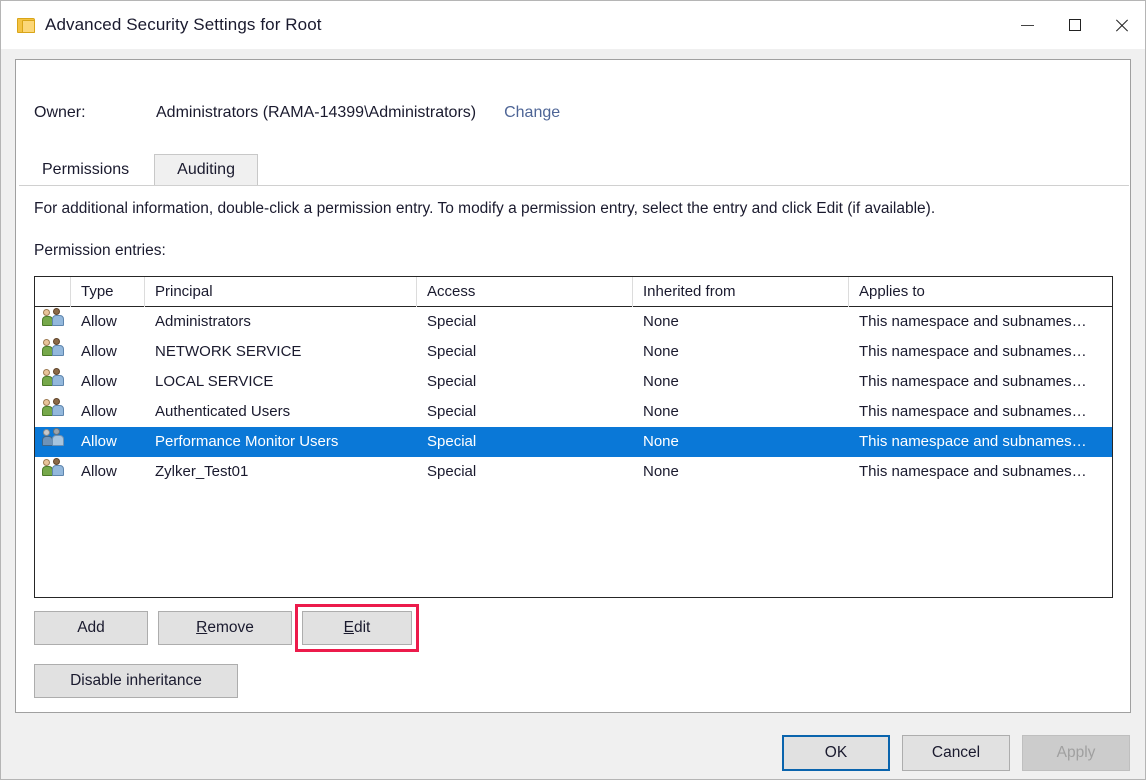 The height and width of the screenshot is (780, 1146). Describe the element at coordinates (203, 321) in the screenshot. I see `row-principal: Administrators` at that location.